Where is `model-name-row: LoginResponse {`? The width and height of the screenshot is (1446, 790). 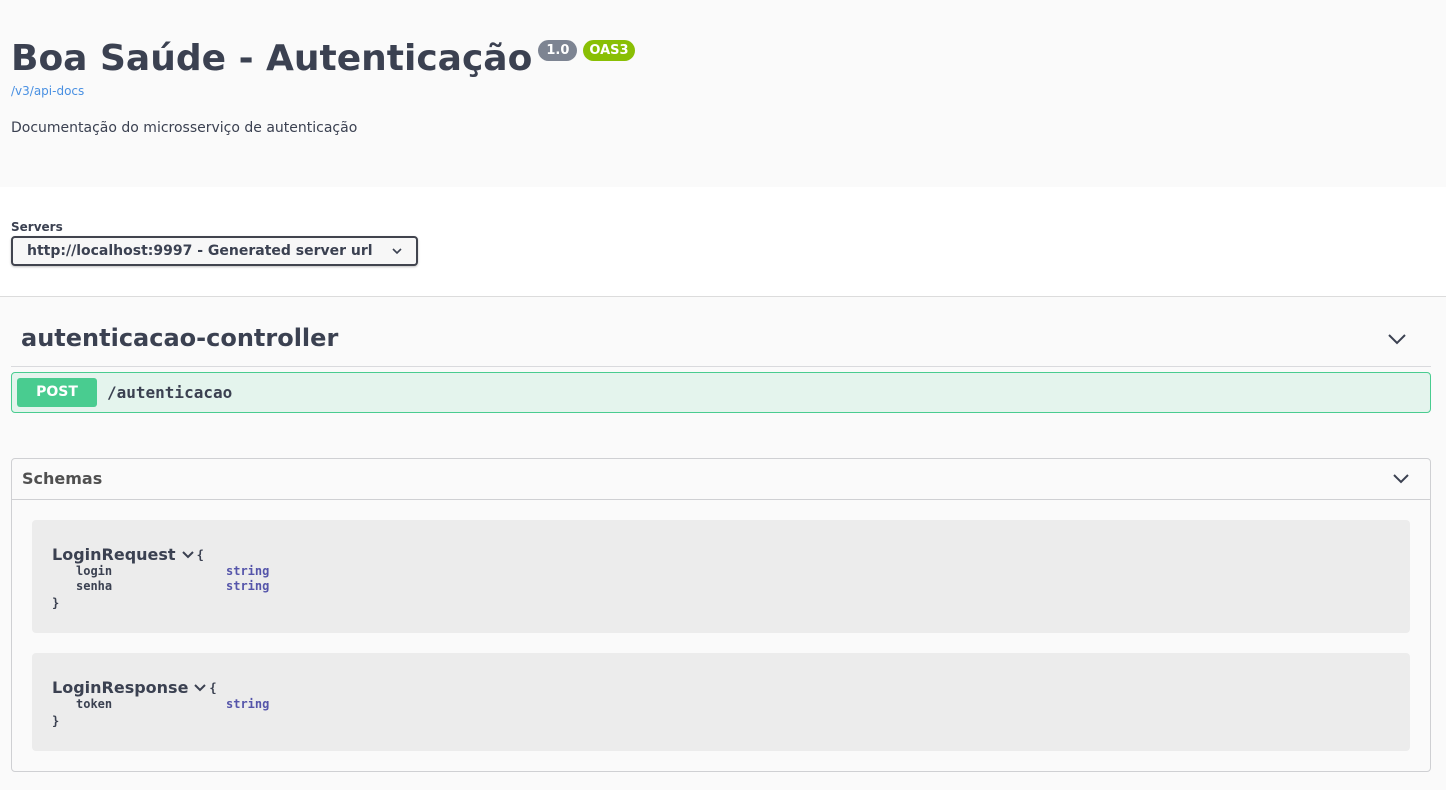
model-name-row: LoginResponse { is located at coordinates (134, 687).